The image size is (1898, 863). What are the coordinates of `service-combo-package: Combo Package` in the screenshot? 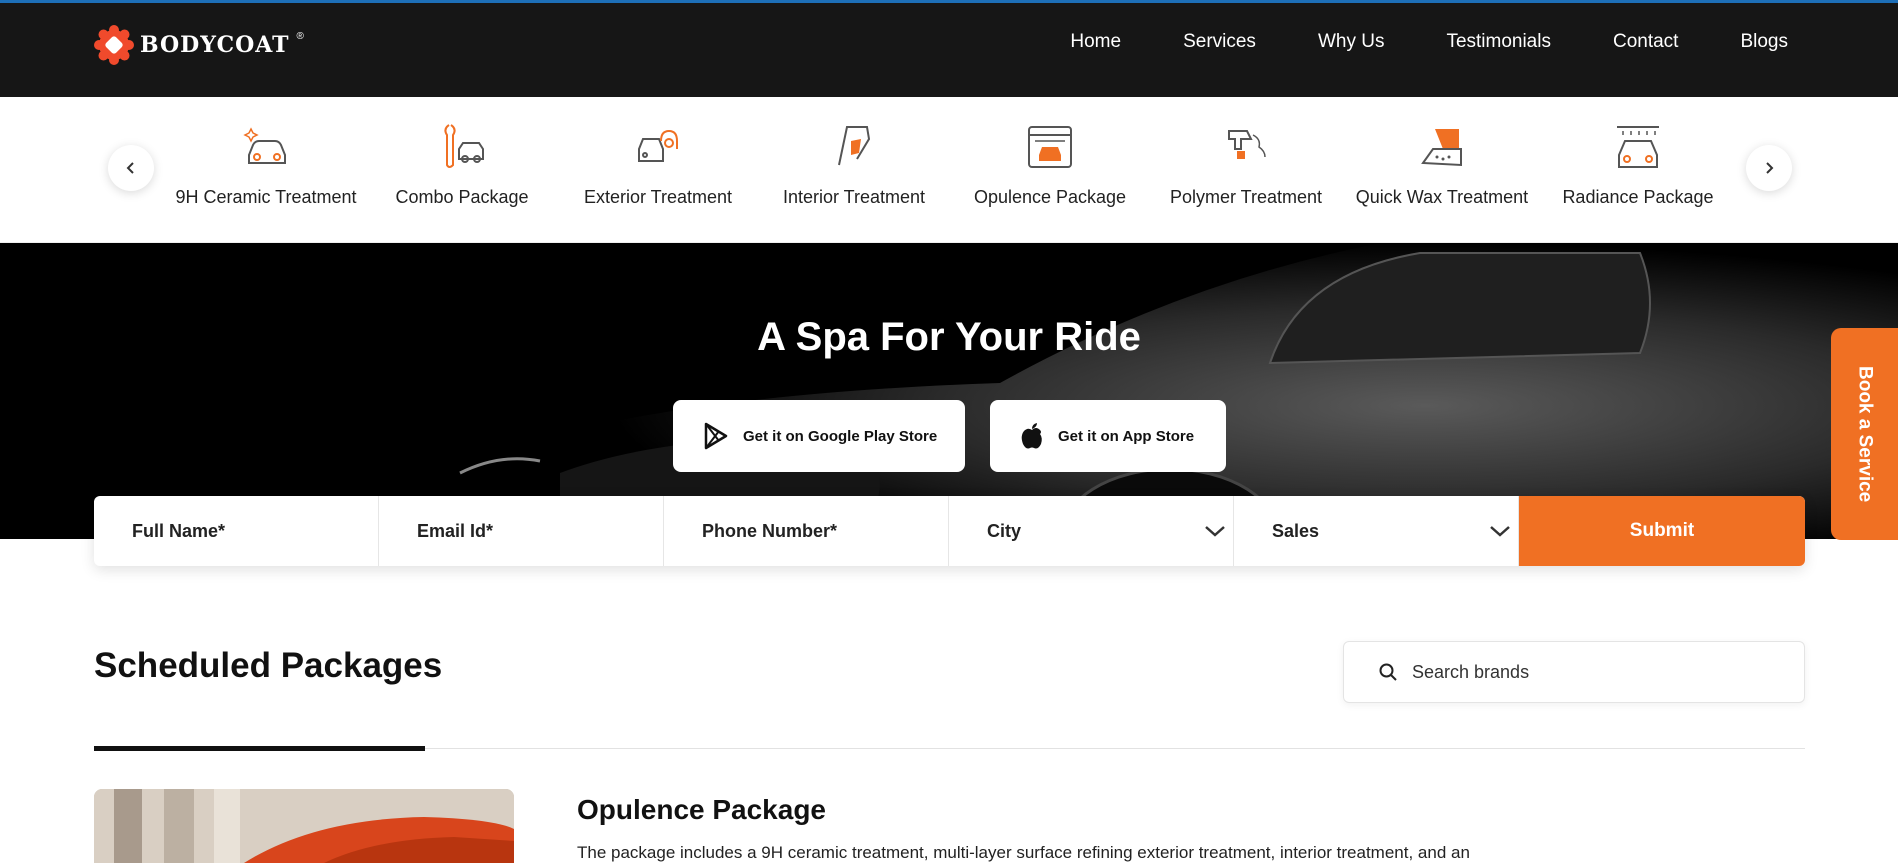 It's located at (462, 163).